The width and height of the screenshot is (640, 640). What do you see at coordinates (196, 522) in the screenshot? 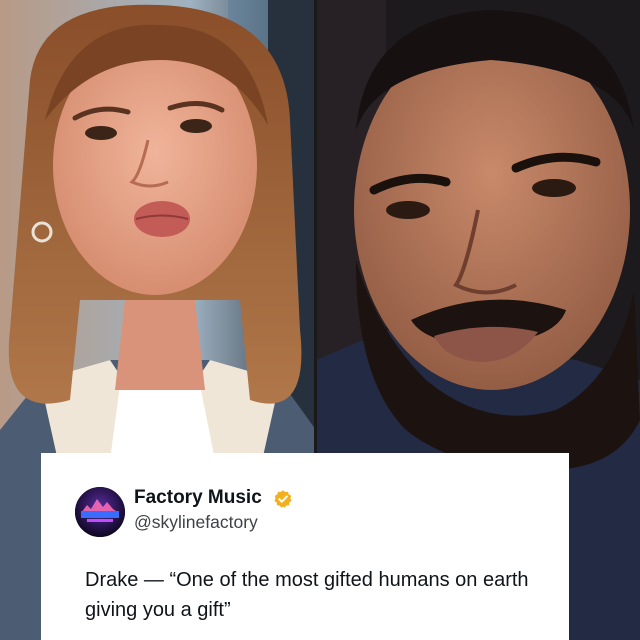
I see `author-handle: @skylinefactory` at bounding box center [196, 522].